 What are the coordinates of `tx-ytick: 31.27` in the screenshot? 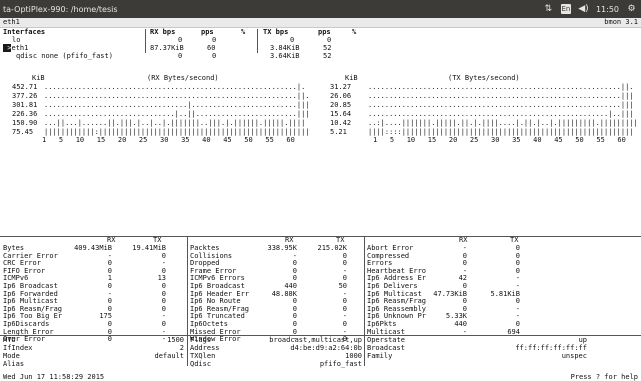 It's located at (341, 87).